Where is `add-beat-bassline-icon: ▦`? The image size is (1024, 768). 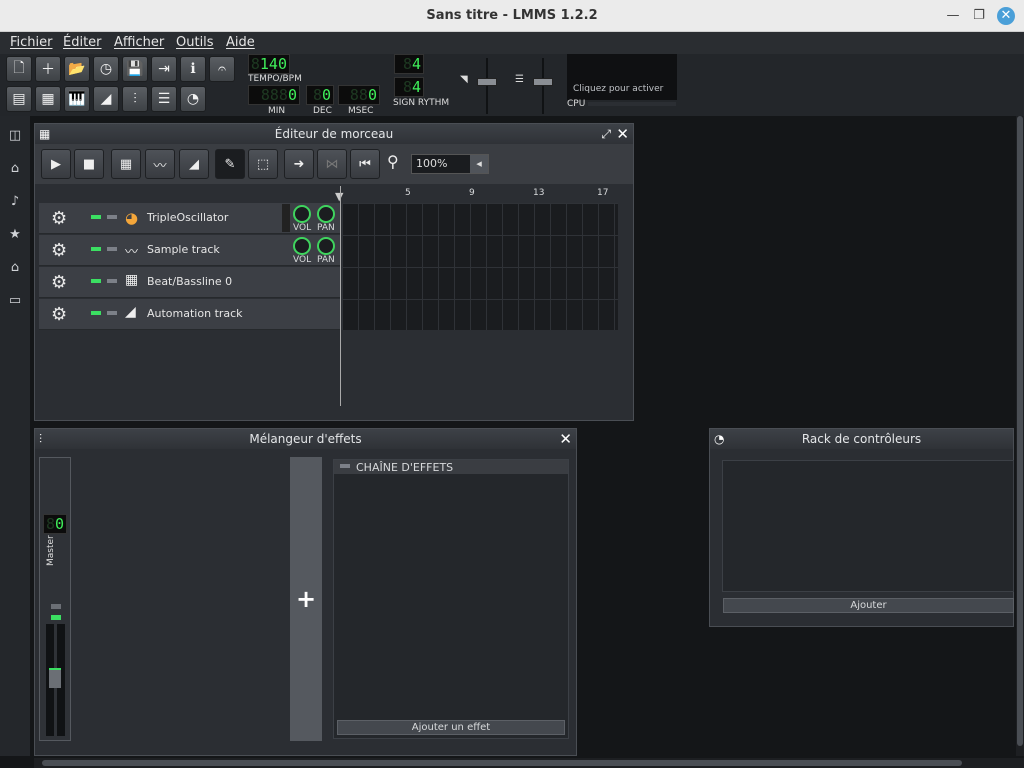
add-beat-bassline-icon: ▦ is located at coordinates (126, 164).